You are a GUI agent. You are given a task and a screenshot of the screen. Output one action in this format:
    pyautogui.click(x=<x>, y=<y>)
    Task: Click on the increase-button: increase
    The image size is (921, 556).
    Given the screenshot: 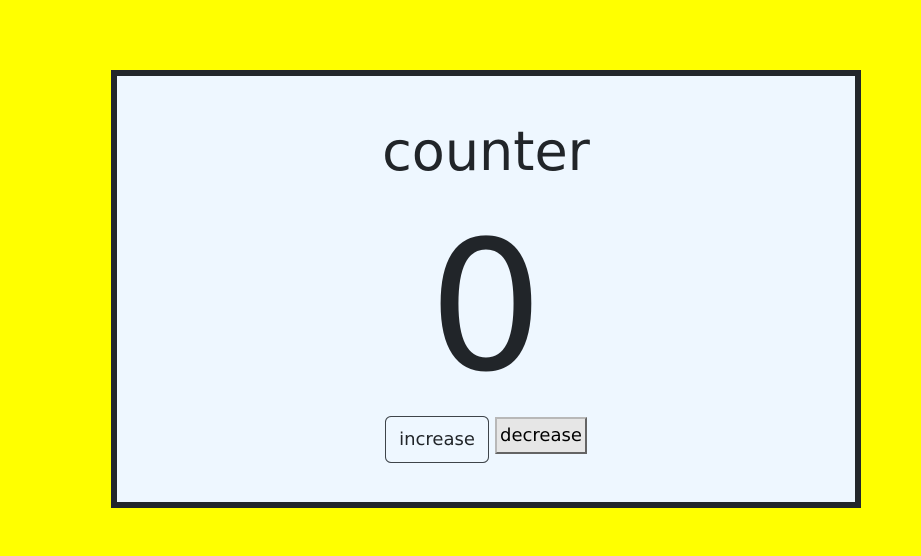 What is the action you would take?
    pyautogui.click(x=437, y=439)
    